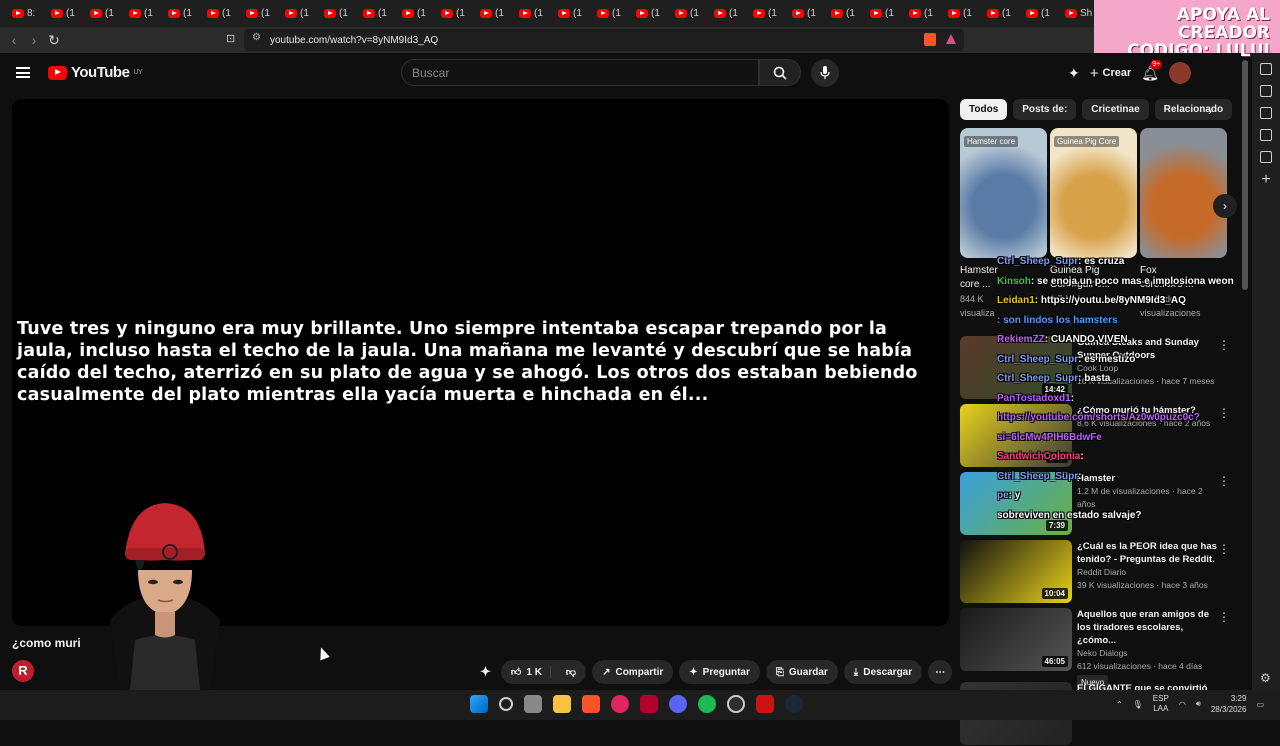  I want to click on sidebar-reading-icon, so click(1266, 91).